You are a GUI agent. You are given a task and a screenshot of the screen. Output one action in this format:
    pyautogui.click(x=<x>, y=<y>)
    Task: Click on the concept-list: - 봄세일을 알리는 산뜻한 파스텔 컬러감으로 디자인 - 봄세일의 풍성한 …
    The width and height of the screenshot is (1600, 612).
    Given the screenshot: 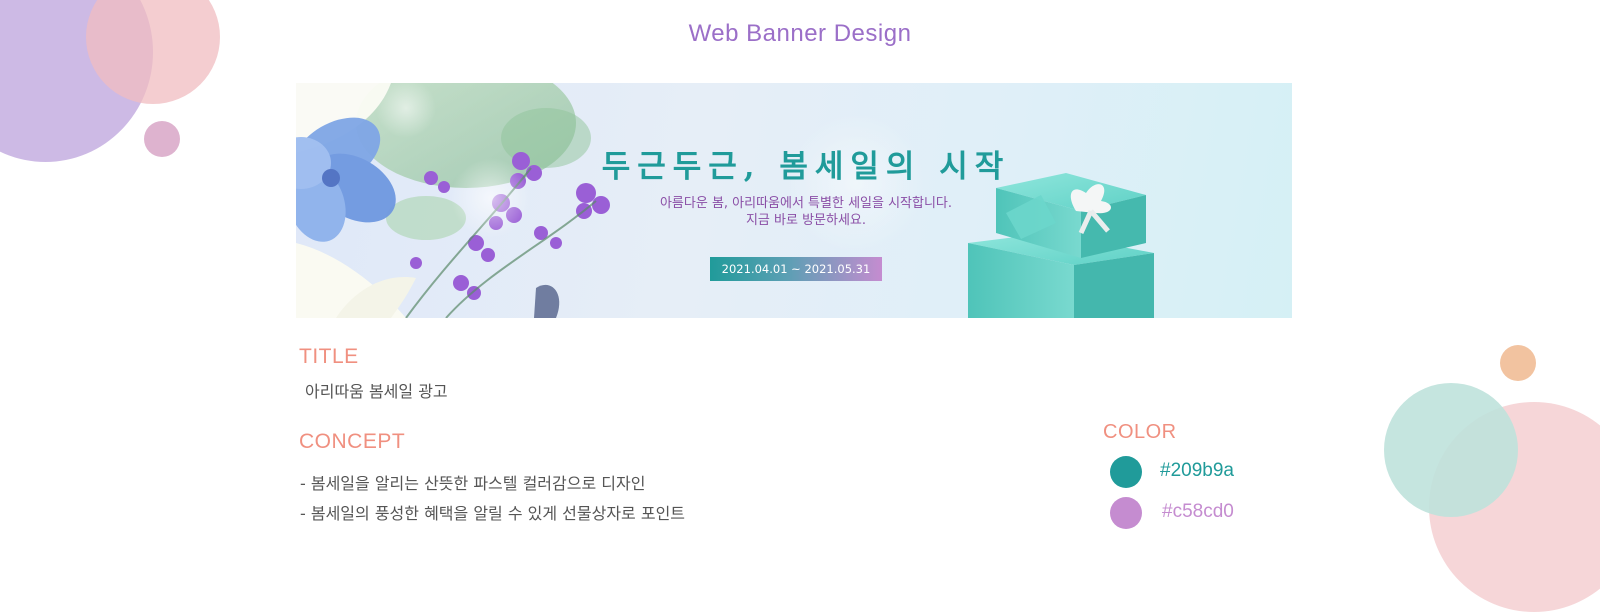 What is the action you would take?
    pyautogui.click(x=492, y=499)
    